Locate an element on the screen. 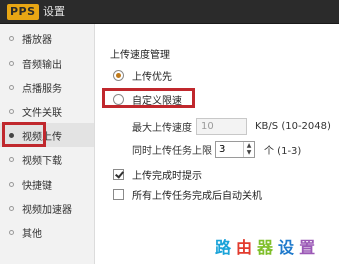 The image size is (339, 264). max-speed-input is located at coordinates (221, 126).